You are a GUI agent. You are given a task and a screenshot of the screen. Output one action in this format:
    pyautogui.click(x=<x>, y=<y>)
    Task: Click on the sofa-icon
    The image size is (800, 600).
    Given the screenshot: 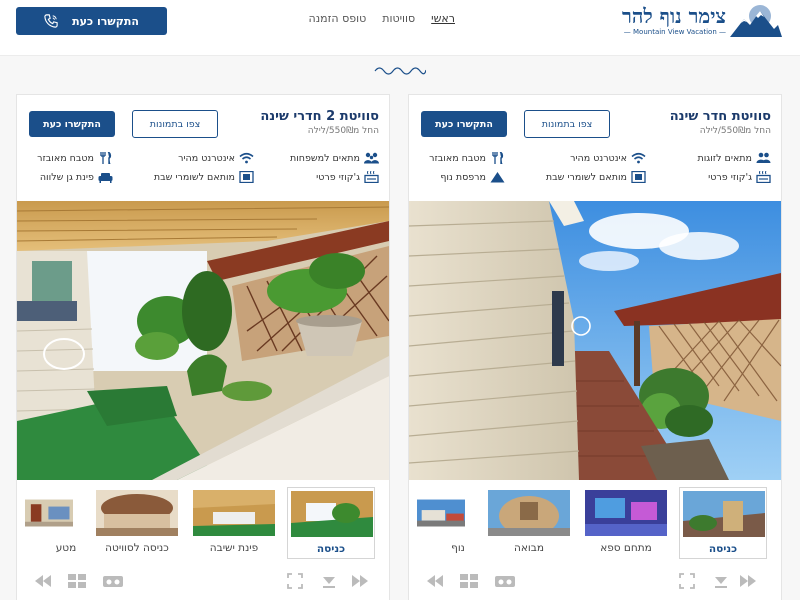 What is the action you would take?
    pyautogui.click(x=105, y=178)
    